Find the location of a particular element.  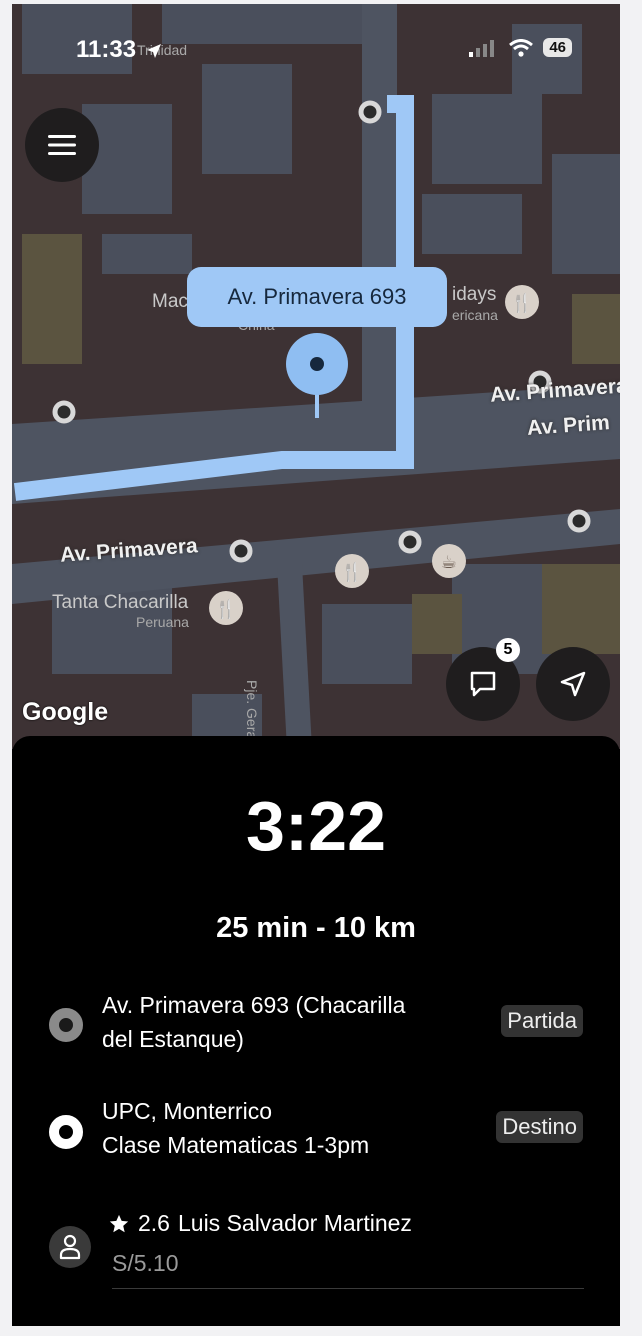

user-icon is located at coordinates (70, 1247).